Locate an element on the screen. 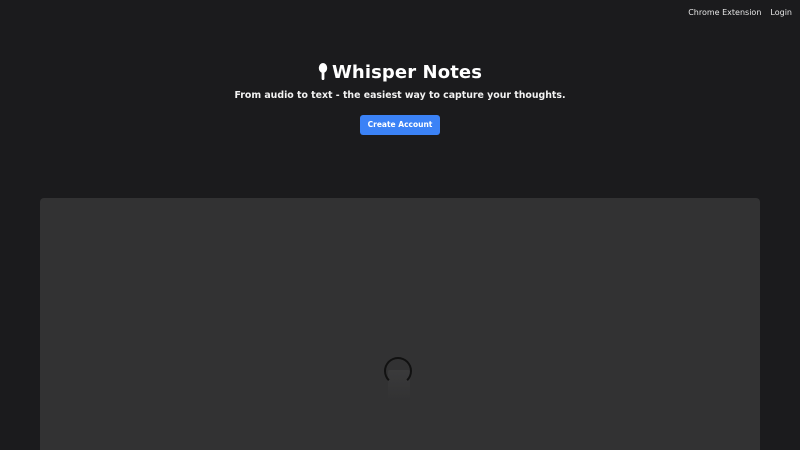  chrome-extension-link: Chrome Extension is located at coordinates (724, 12).